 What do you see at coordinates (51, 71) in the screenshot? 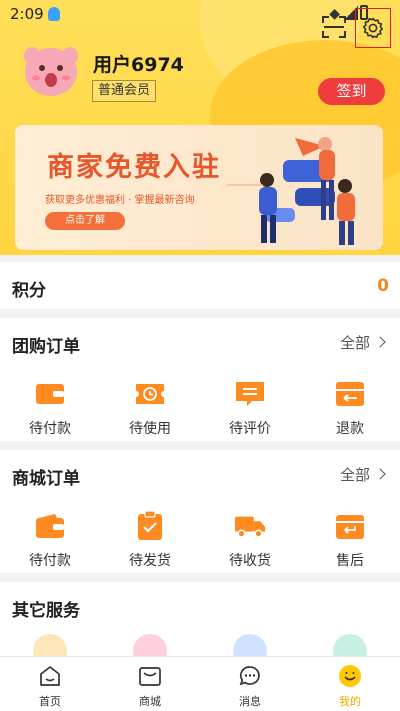
I see `avatar` at bounding box center [51, 71].